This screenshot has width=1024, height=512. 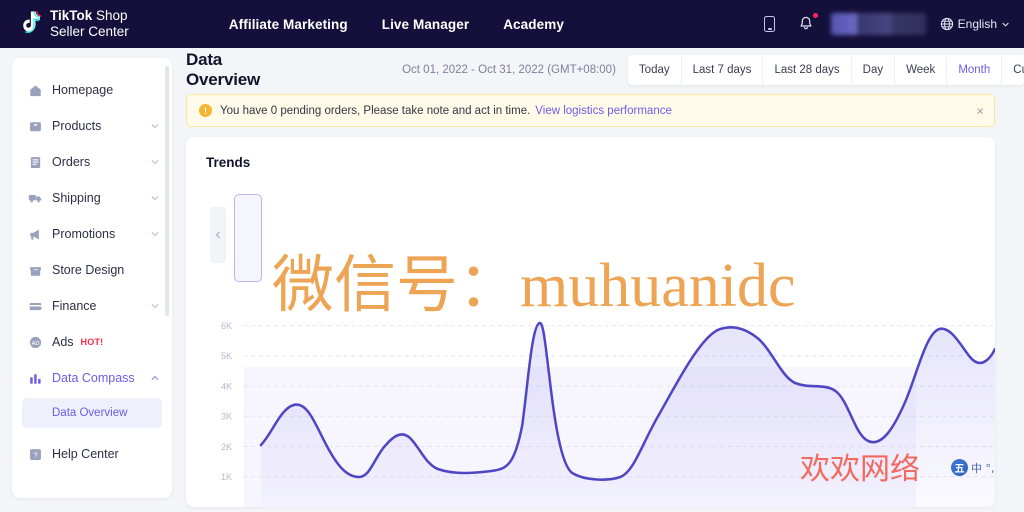 What do you see at coordinates (228, 162) in the screenshot?
I see `trends-title: Trends` at bounding box center [228, 162].